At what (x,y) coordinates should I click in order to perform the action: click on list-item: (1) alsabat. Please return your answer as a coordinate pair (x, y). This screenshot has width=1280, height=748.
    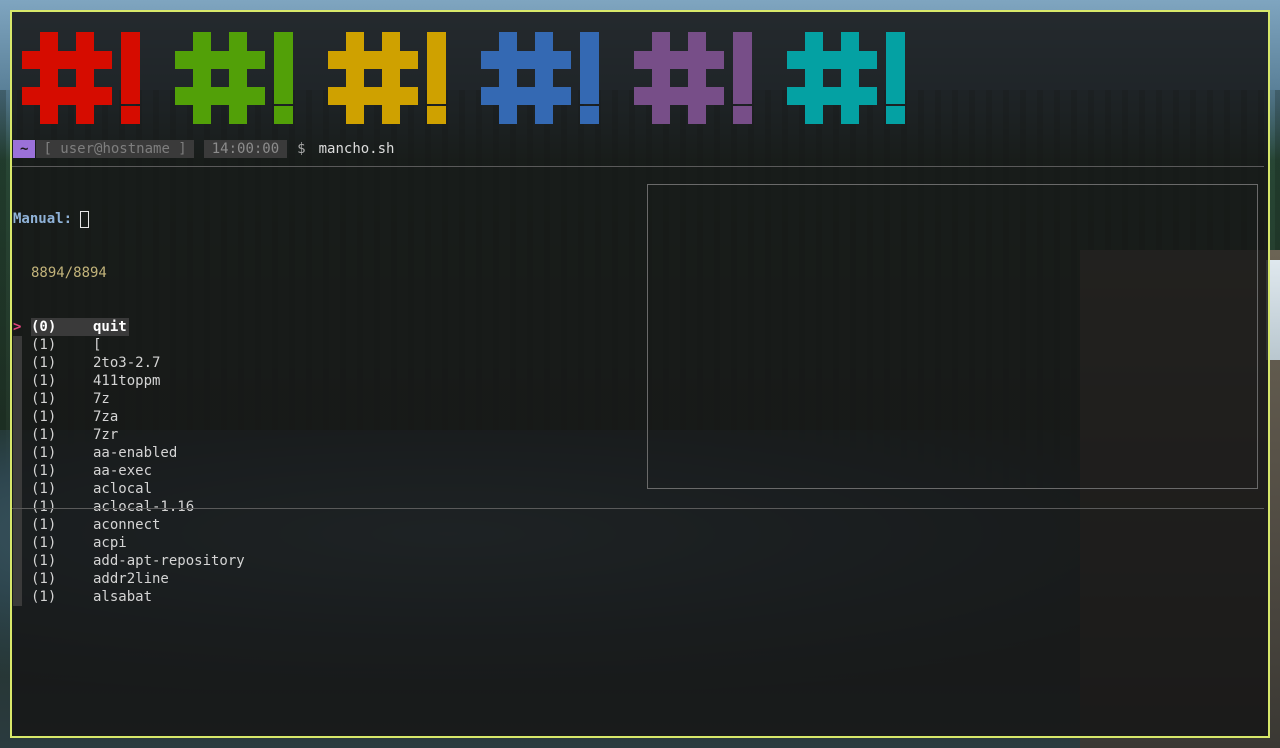
    Looking at the image, I should click on (129, 597).